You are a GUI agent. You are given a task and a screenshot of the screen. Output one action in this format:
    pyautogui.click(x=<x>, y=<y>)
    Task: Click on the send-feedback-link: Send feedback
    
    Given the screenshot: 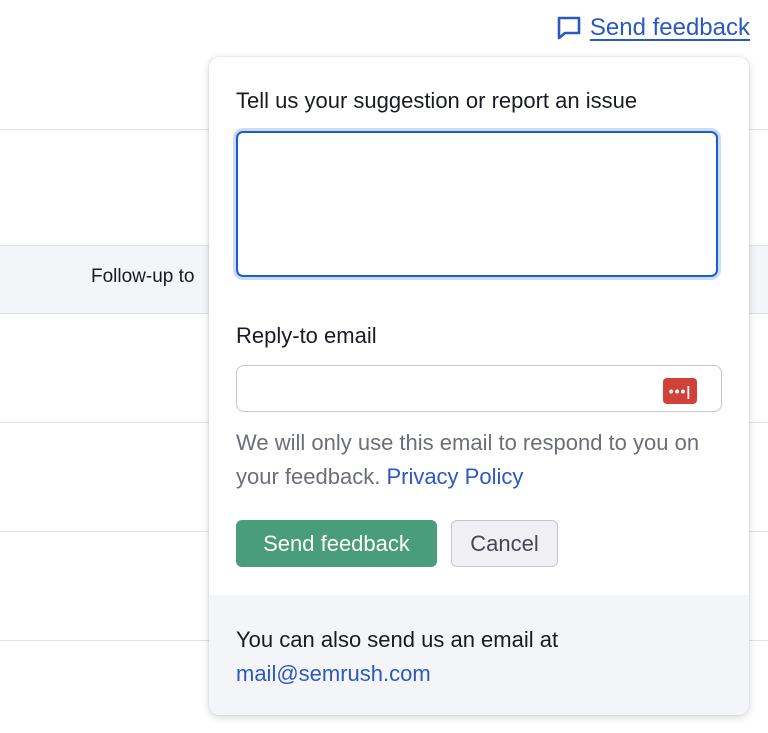 What is the action you would take?
    pyautogui.click(x=653, y=28)
    